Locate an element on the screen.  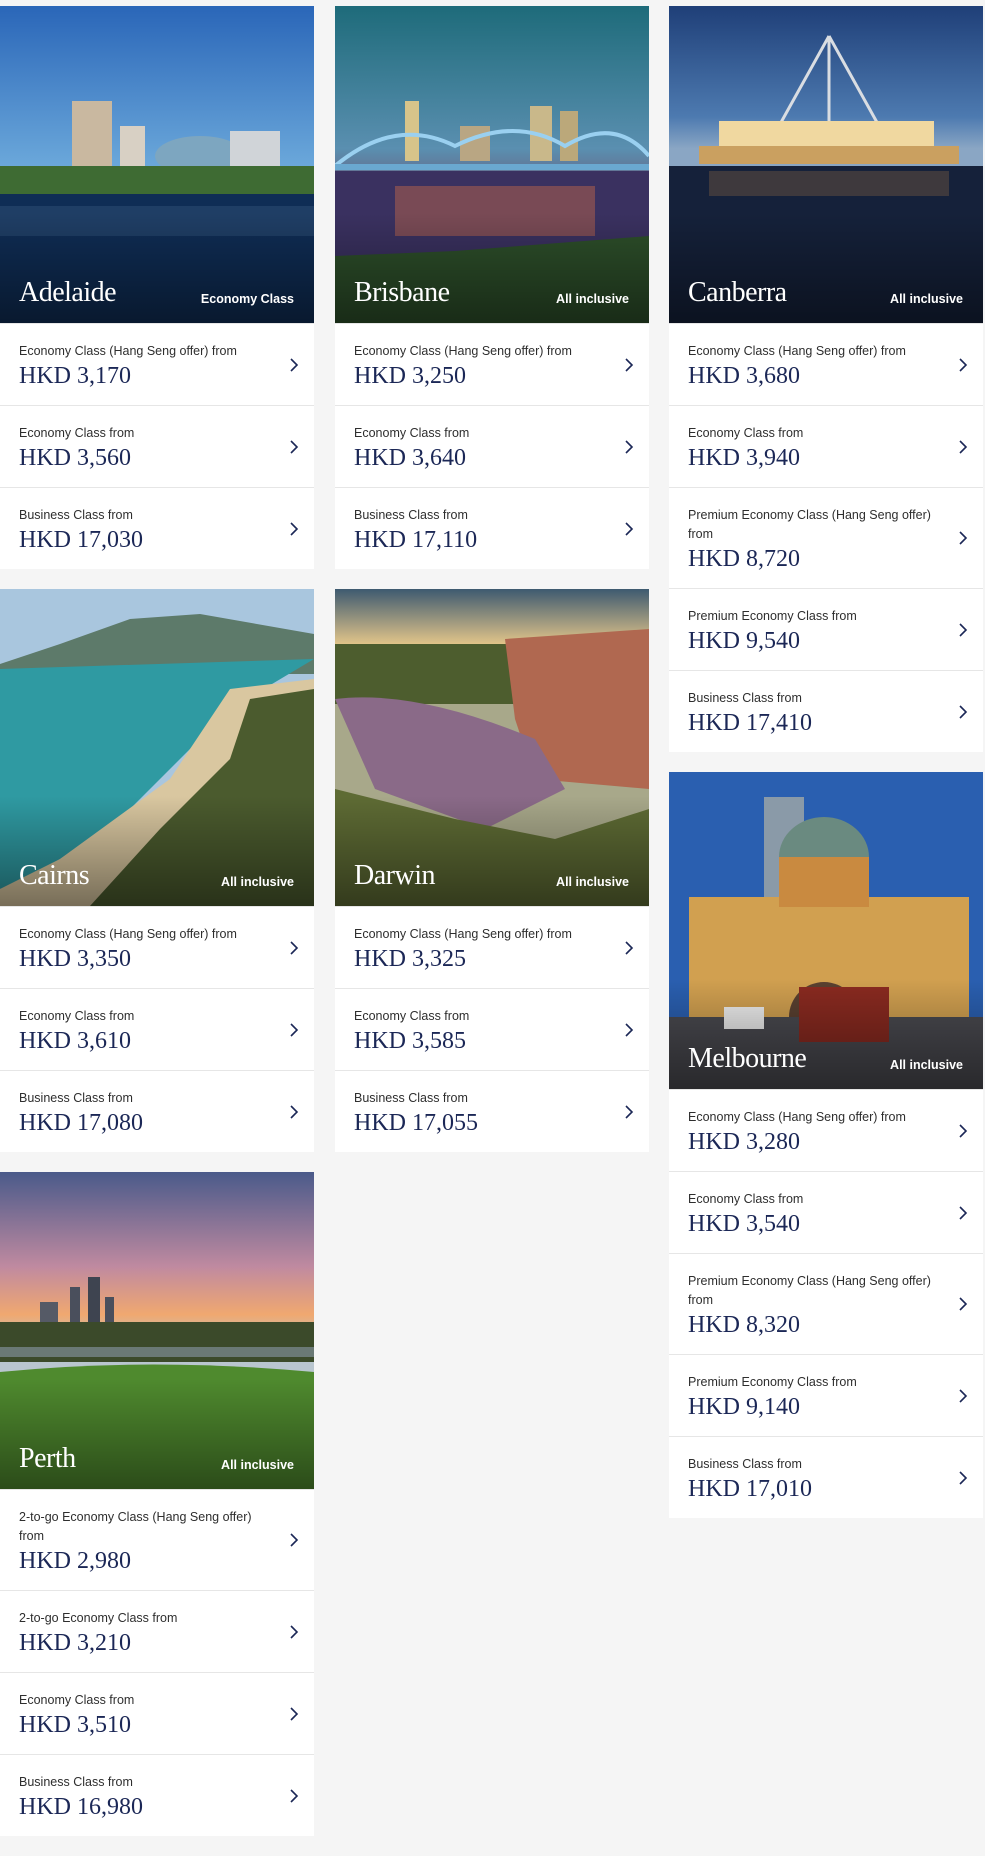
fare-price: HKD 9,140 is located at coordinates (744, 1407).